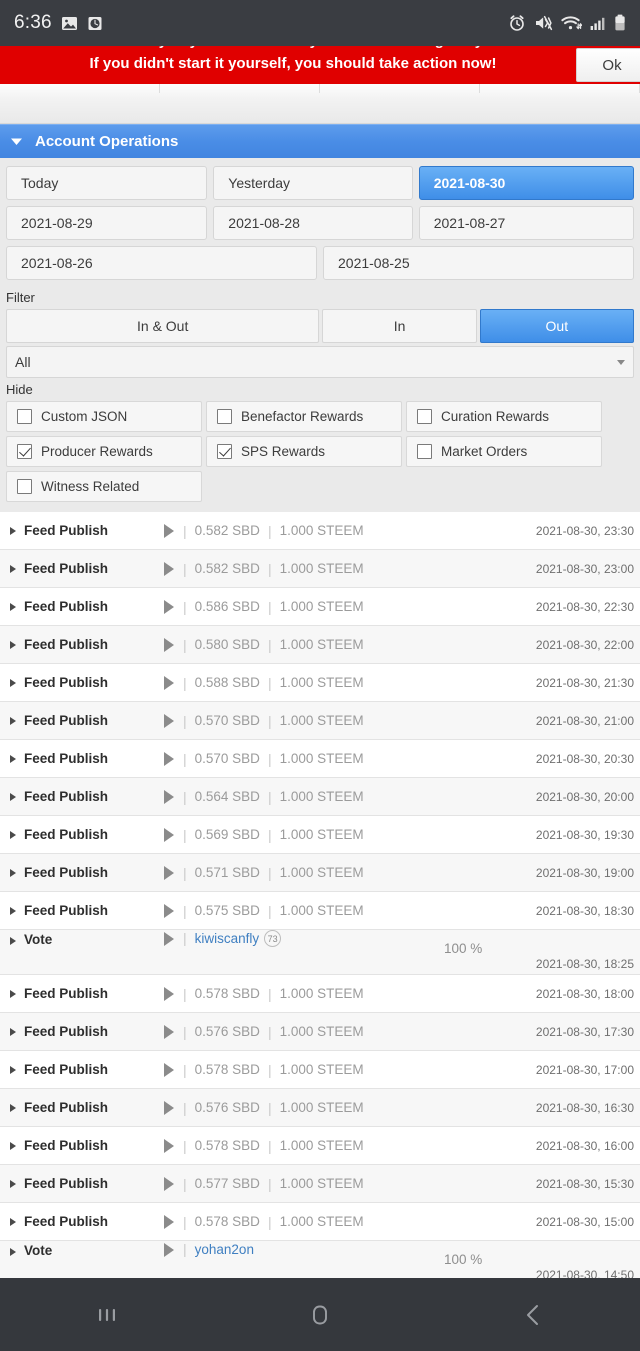 The width and height of the screenshot is (640, 1351). I want to click on operation-type-label: Vote, so click(38, 1250).